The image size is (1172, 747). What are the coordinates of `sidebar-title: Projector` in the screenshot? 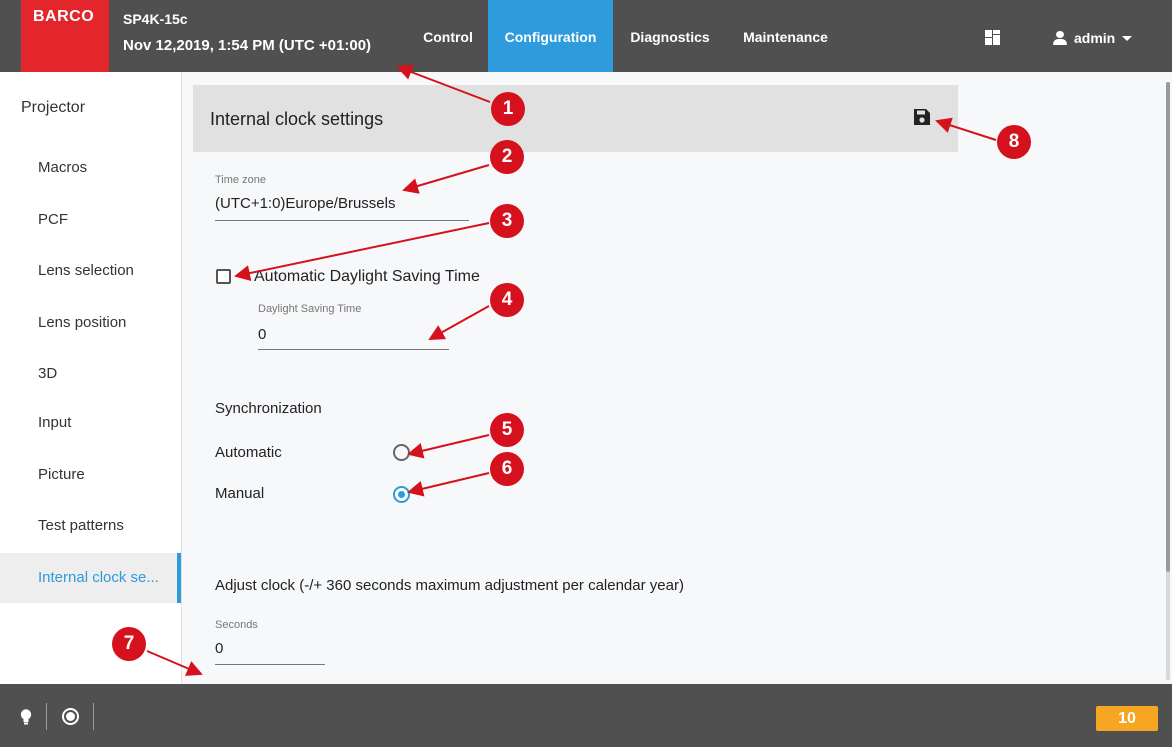 It's located at (53, 107).